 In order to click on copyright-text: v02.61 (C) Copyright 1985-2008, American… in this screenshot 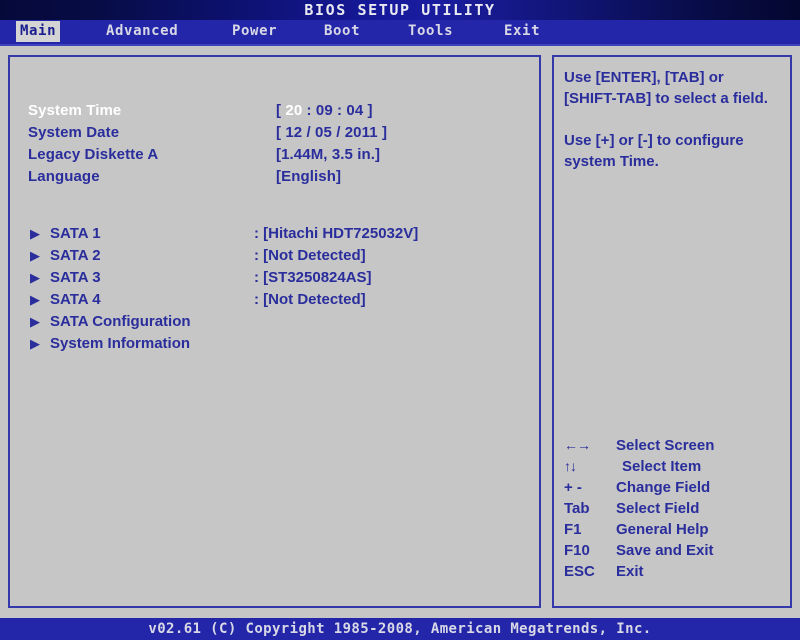, I will do `click(400, 629)`.